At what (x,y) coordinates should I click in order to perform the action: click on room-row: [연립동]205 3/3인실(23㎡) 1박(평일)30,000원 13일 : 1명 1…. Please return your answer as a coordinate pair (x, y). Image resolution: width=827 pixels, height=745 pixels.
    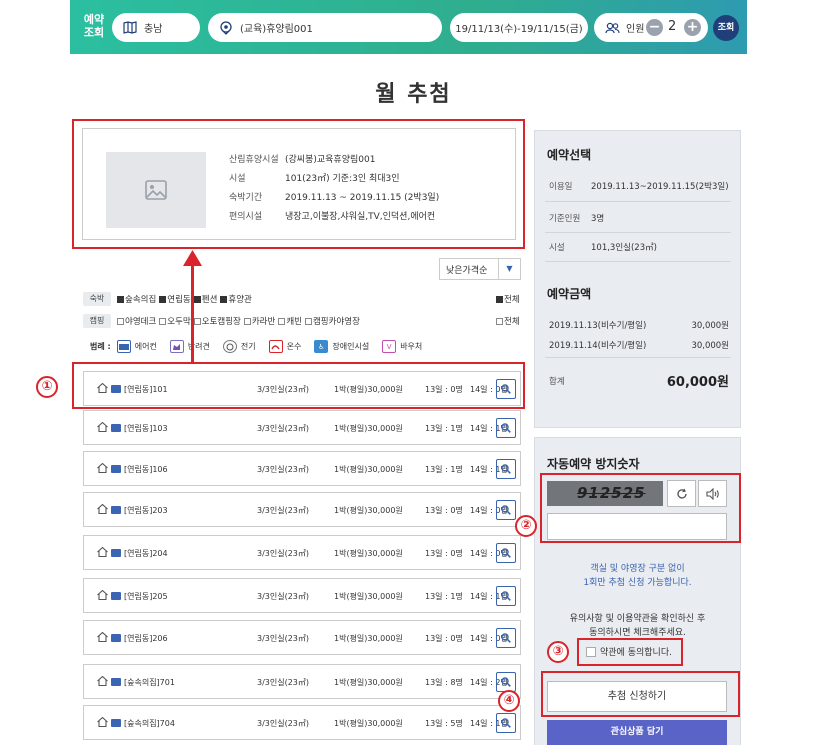
    Looking at the image, I should click on (302, 595).